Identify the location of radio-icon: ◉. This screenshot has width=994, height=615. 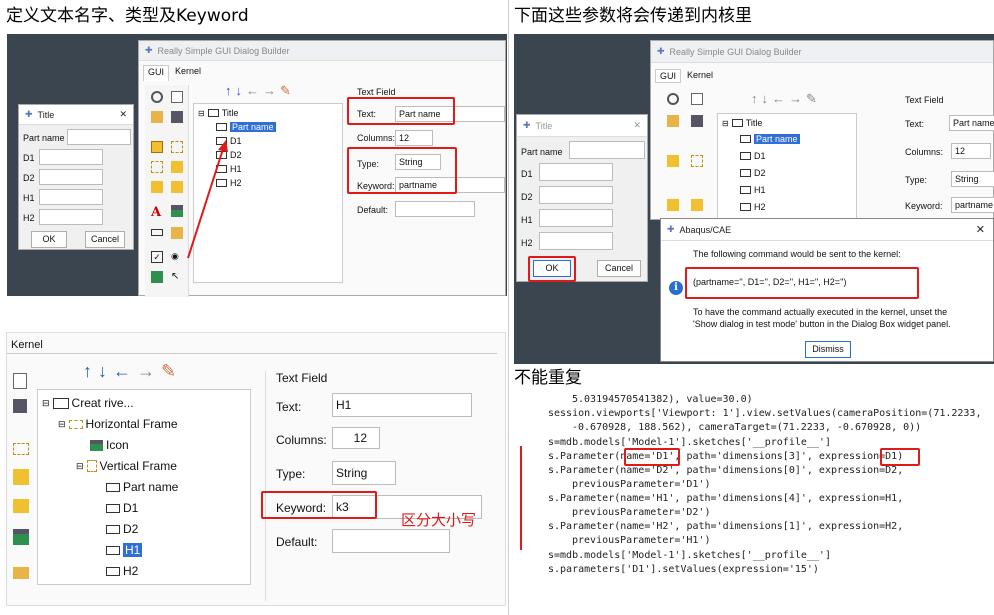
(177, 257).